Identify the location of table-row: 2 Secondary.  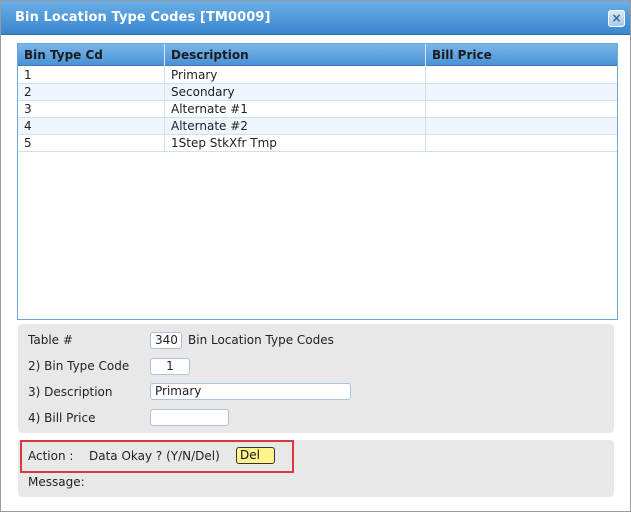
(317, 92).